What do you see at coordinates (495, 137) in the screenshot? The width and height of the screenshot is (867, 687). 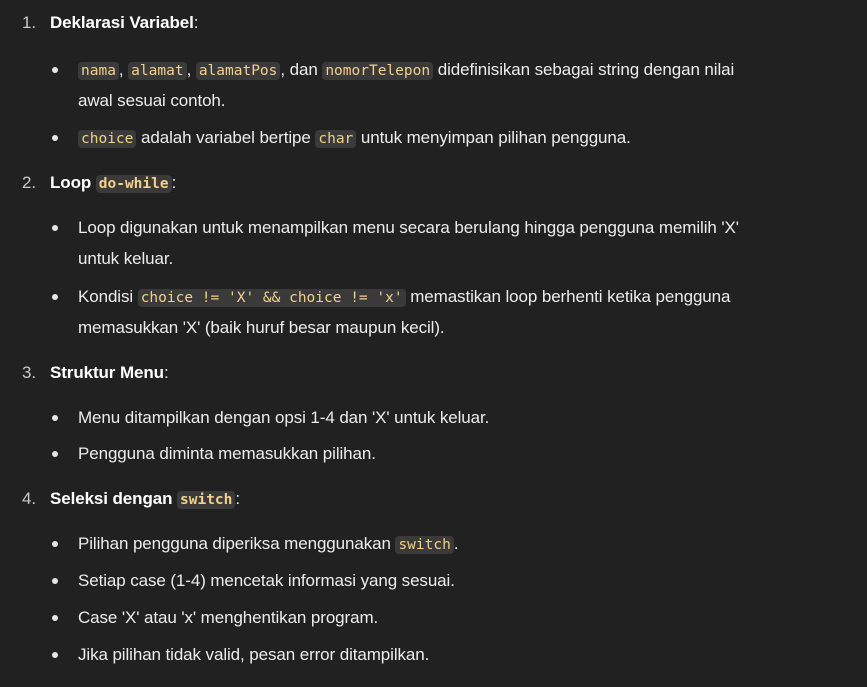 I see `item-text: untuk menyimpan pilihan pengguna.` at bounding box center [495, 137].